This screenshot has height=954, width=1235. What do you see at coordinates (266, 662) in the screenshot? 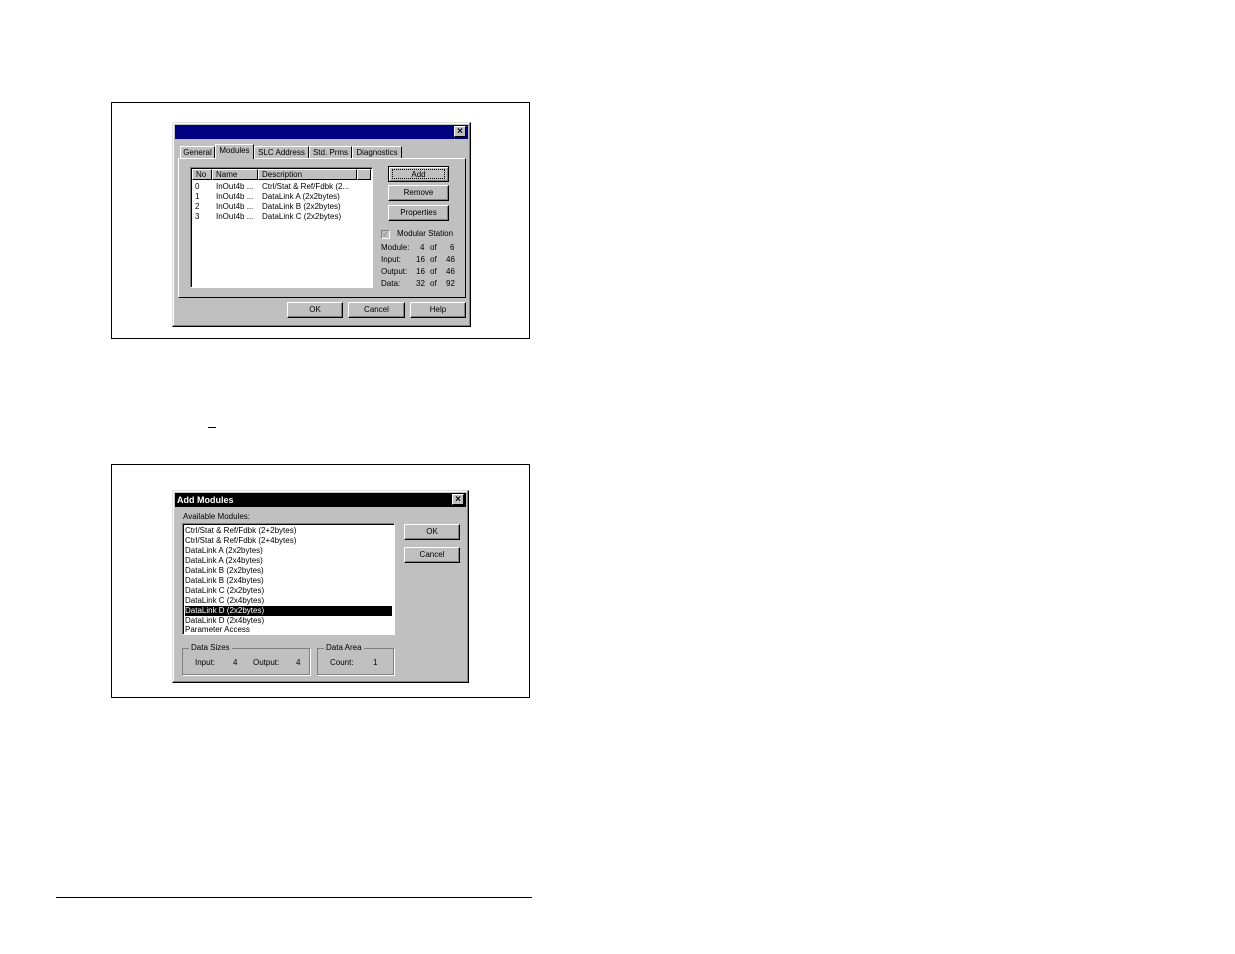
I see `output-size-label: Output:` at bounding box center [266, 662].